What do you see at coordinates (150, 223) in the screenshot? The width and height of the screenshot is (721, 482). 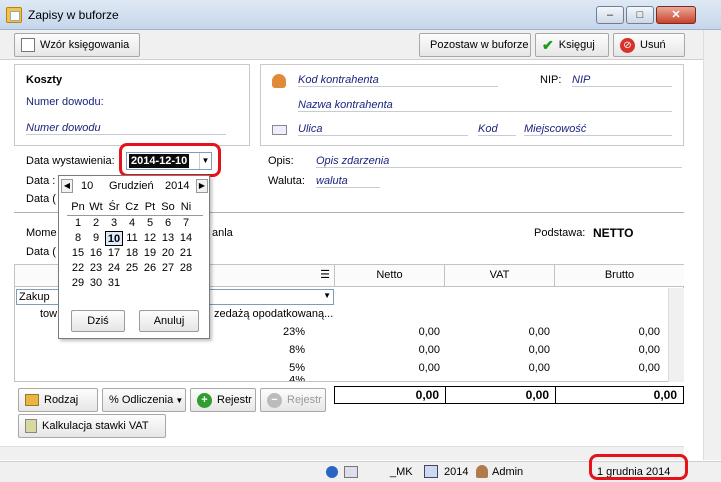 I see `calendar-day-cell: 5` at bounding box center [150, 223].